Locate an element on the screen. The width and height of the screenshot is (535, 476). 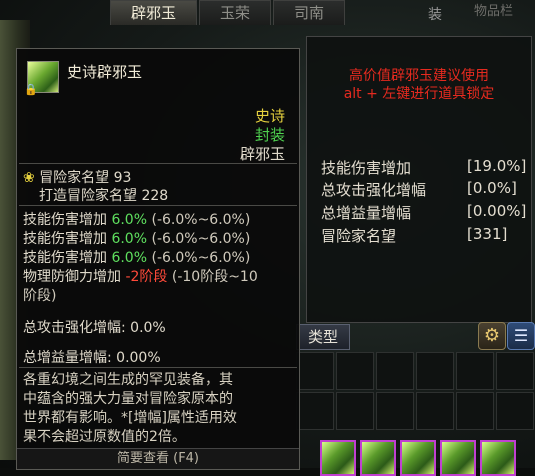
stat-value: [331] is located at coordinates (487, 234).